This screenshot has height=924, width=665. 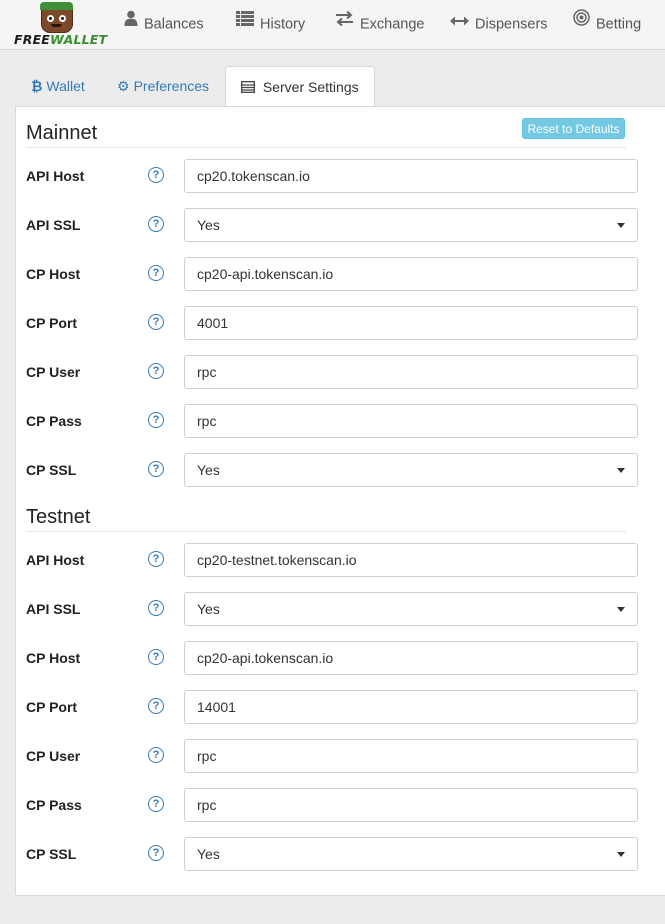 What do you see at coordinates (392, 24) in the screenshot?
I see `nav-exchange-label: Exchange` at bounding box center [392, 24].